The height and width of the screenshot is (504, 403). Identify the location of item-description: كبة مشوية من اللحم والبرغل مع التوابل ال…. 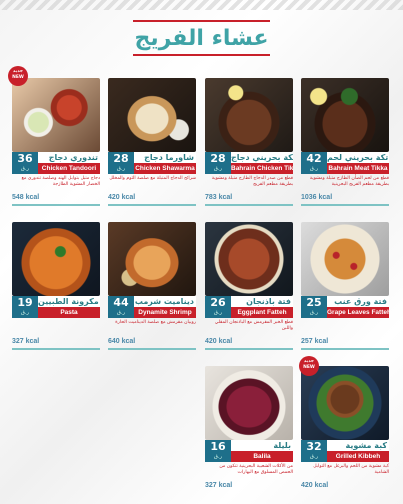
(351, 469).